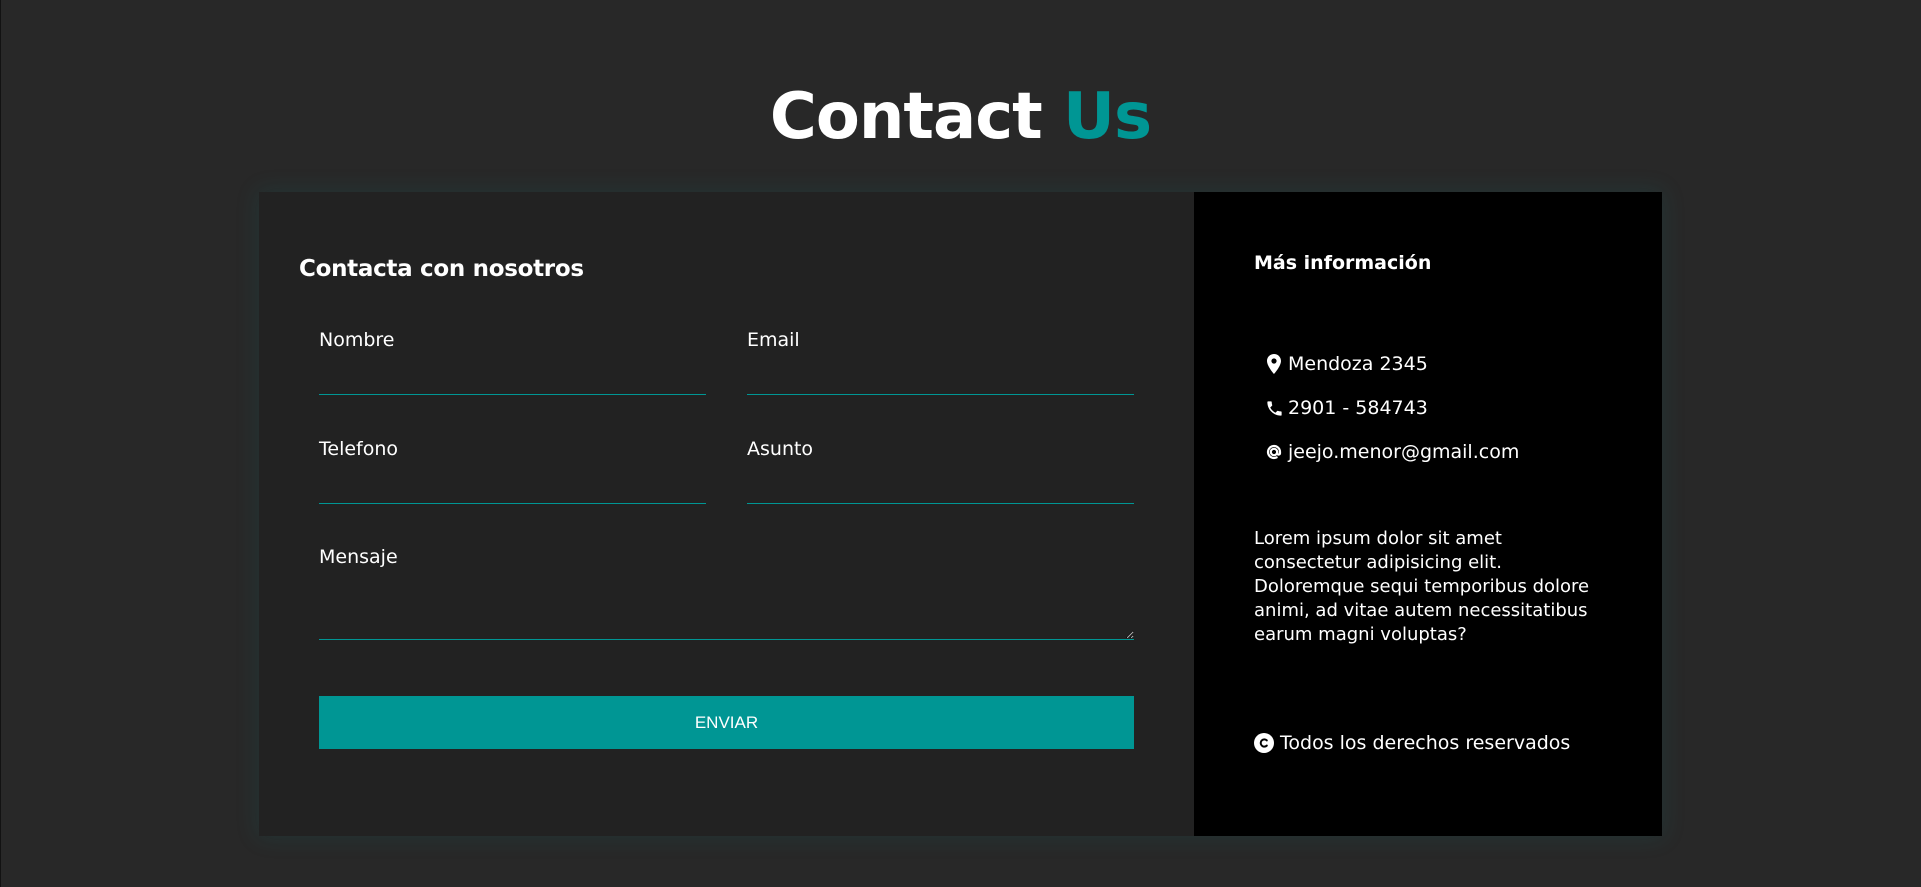  Describe the element at coordinates (726, 605) in the screenshot. I see `mensaje-textarea` at that location.